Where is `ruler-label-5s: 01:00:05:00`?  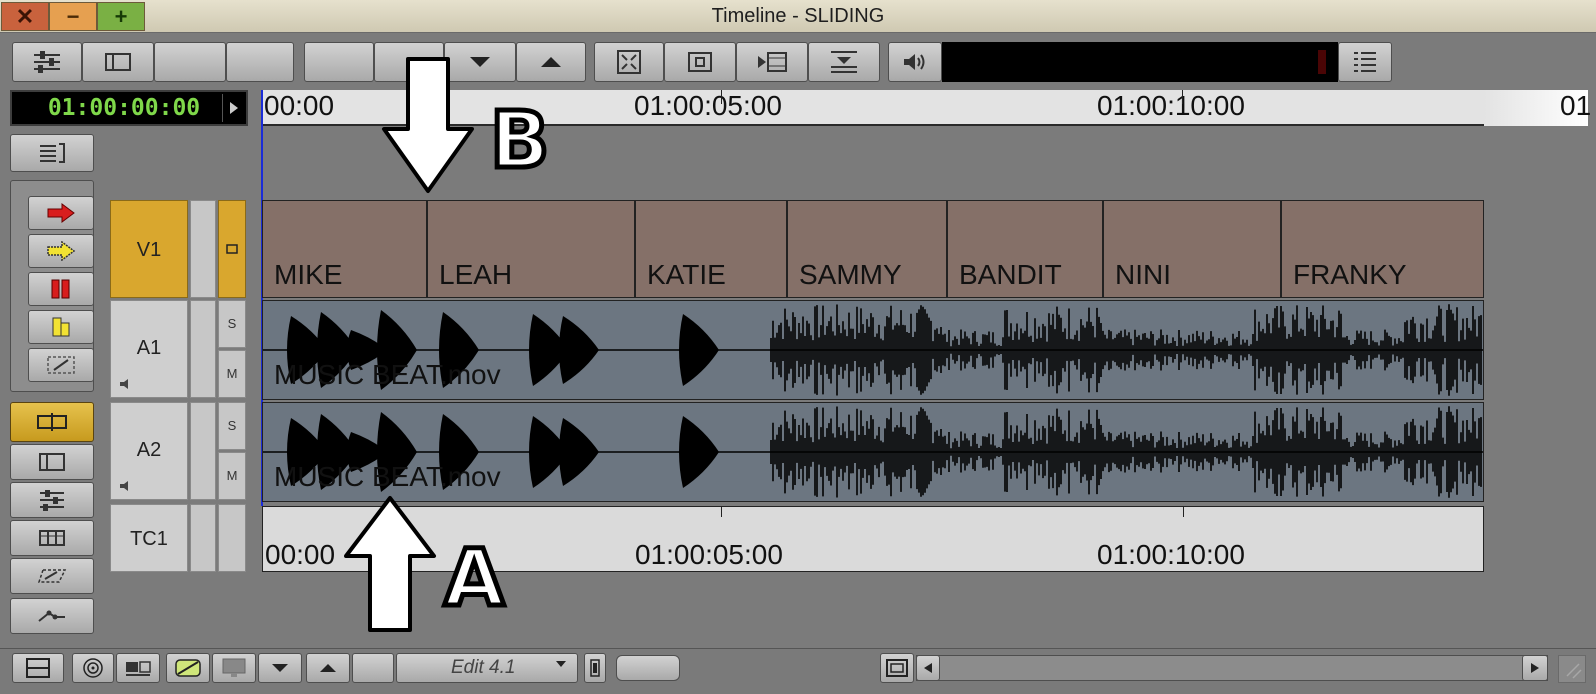 ruler-label-5s: 01:00:05:00 is located at coordinates (708, 105).